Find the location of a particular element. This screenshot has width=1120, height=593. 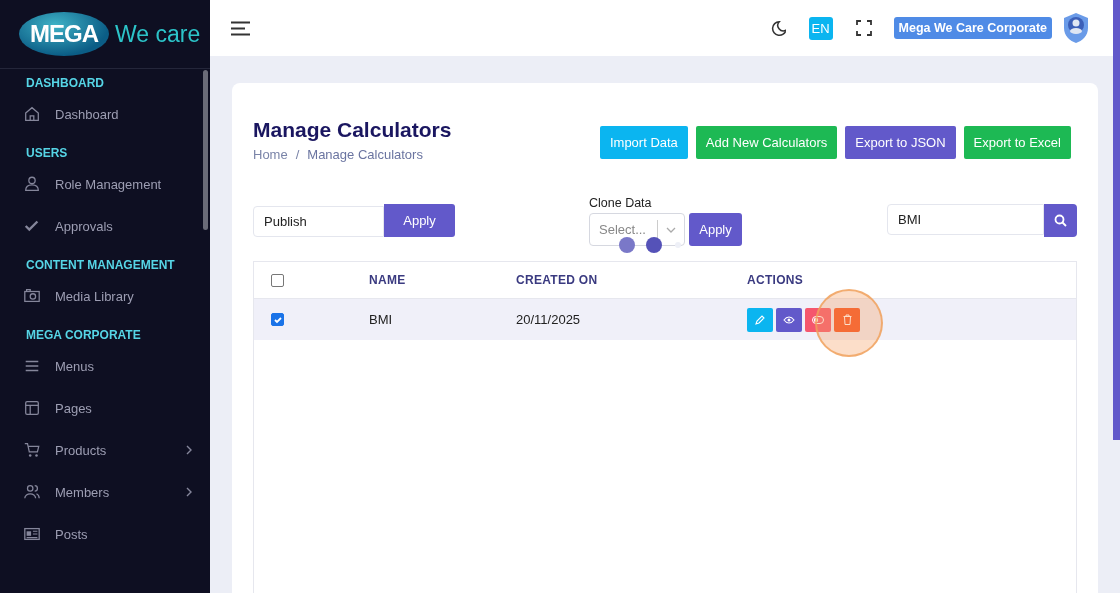

action-button: Export to JSON is located at coordinates (900, 142).